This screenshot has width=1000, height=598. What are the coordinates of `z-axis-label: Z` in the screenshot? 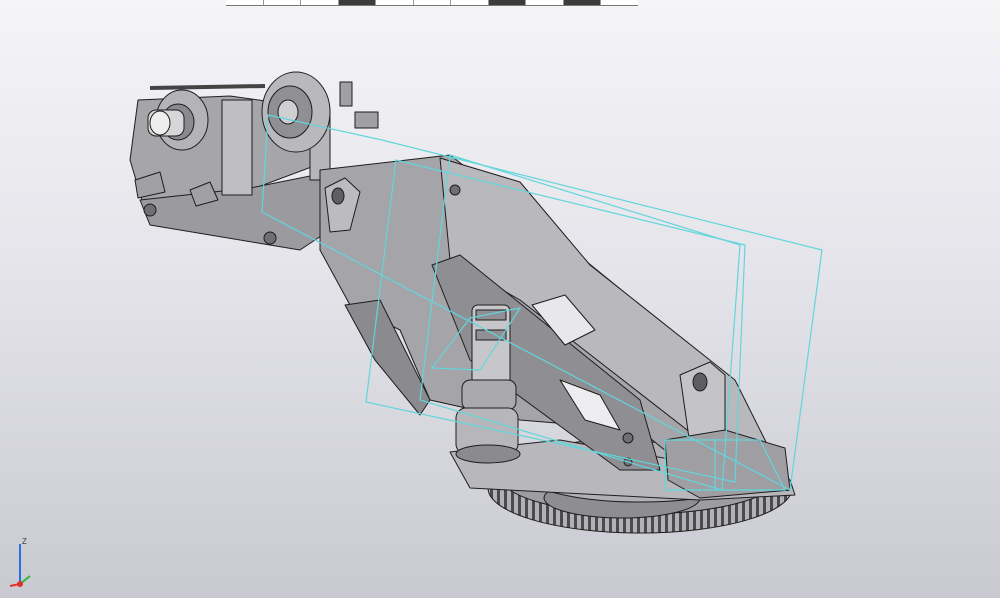 It's located at (24, 541).